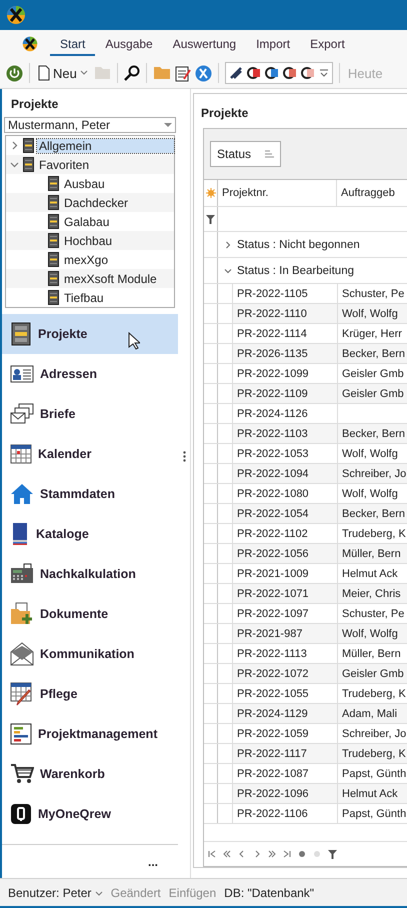  I want to click on table-cell: PR-2021-987, so click(285, 633).